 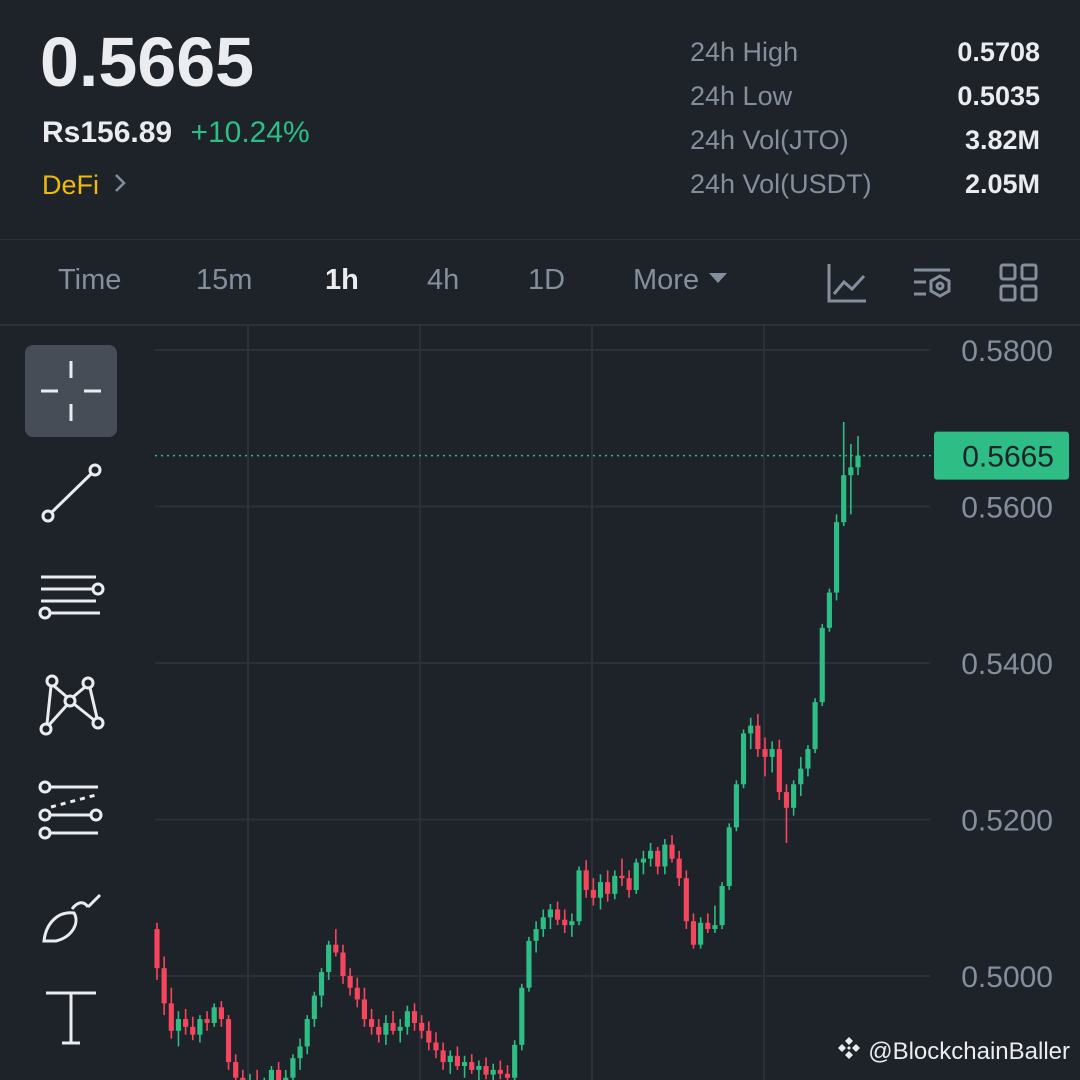 I want to click on fib-channel-icon, so click(x=71, y=812).